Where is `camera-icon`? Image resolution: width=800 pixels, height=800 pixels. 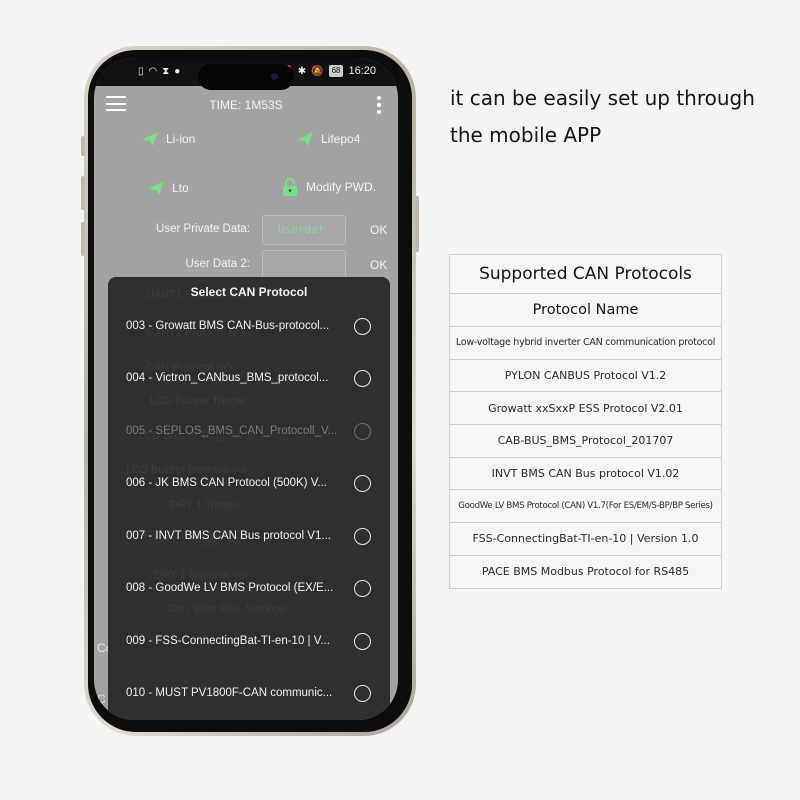
camera-icon is located at coordinates (274, 76).